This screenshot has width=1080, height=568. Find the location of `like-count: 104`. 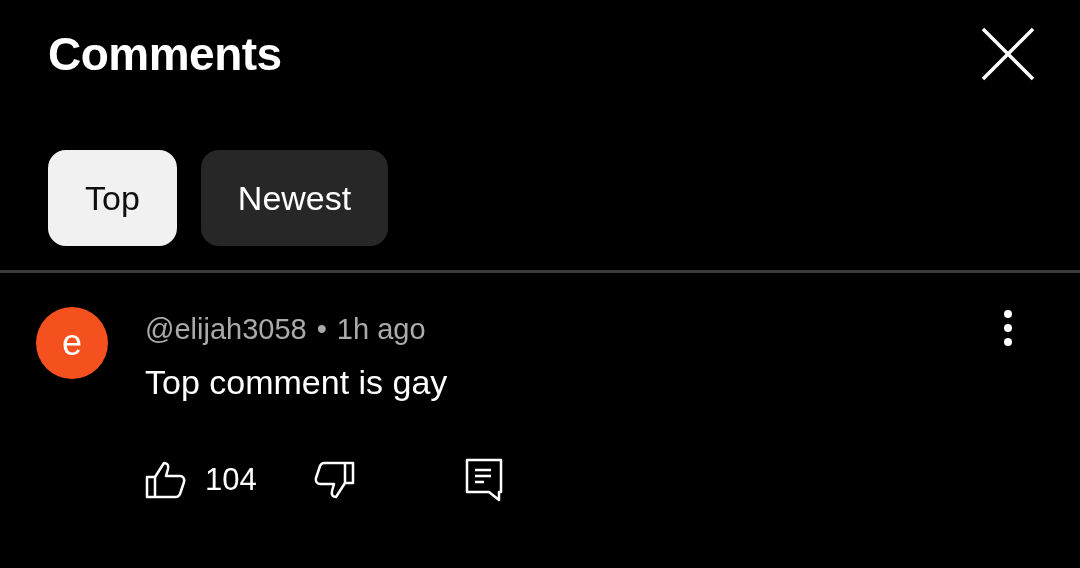

like-count: 104 is located at coordinates (231, 480).